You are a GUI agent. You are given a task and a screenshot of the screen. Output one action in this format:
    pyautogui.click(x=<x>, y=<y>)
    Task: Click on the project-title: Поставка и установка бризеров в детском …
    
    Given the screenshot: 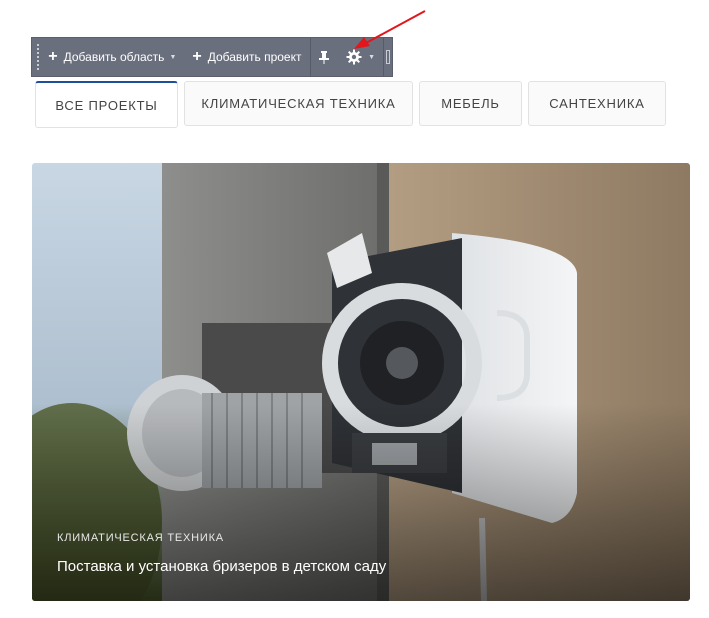 What is the action you would take?
    pyautogui.click(x=221, y=566)
    